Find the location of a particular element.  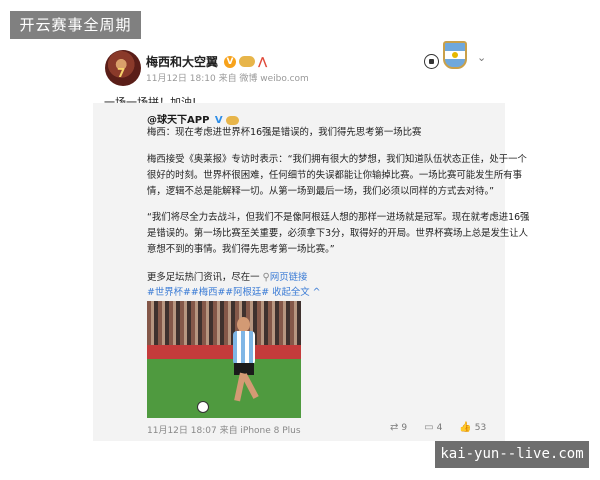

repost-actions: ⇄ 9 ▭ 4 👍 53 is located at coordinates (438, 427).